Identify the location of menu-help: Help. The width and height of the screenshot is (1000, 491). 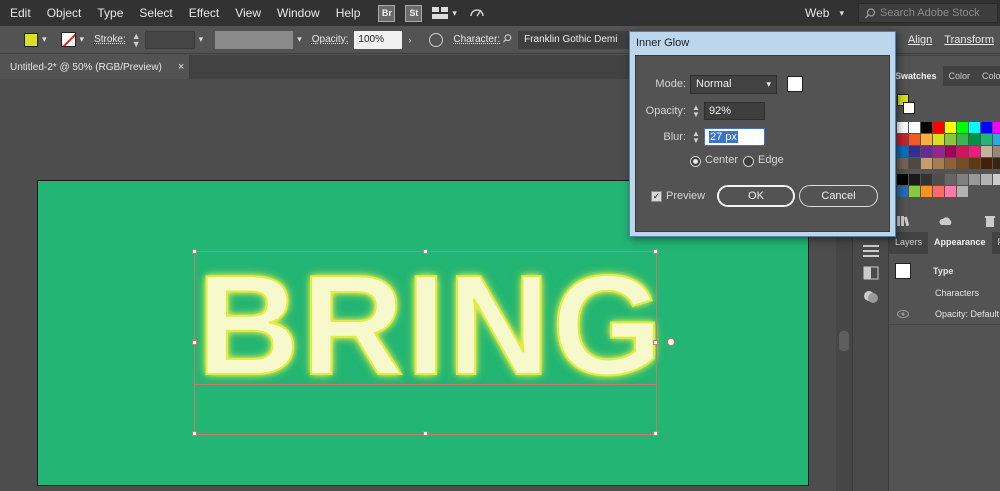
(348, 13).